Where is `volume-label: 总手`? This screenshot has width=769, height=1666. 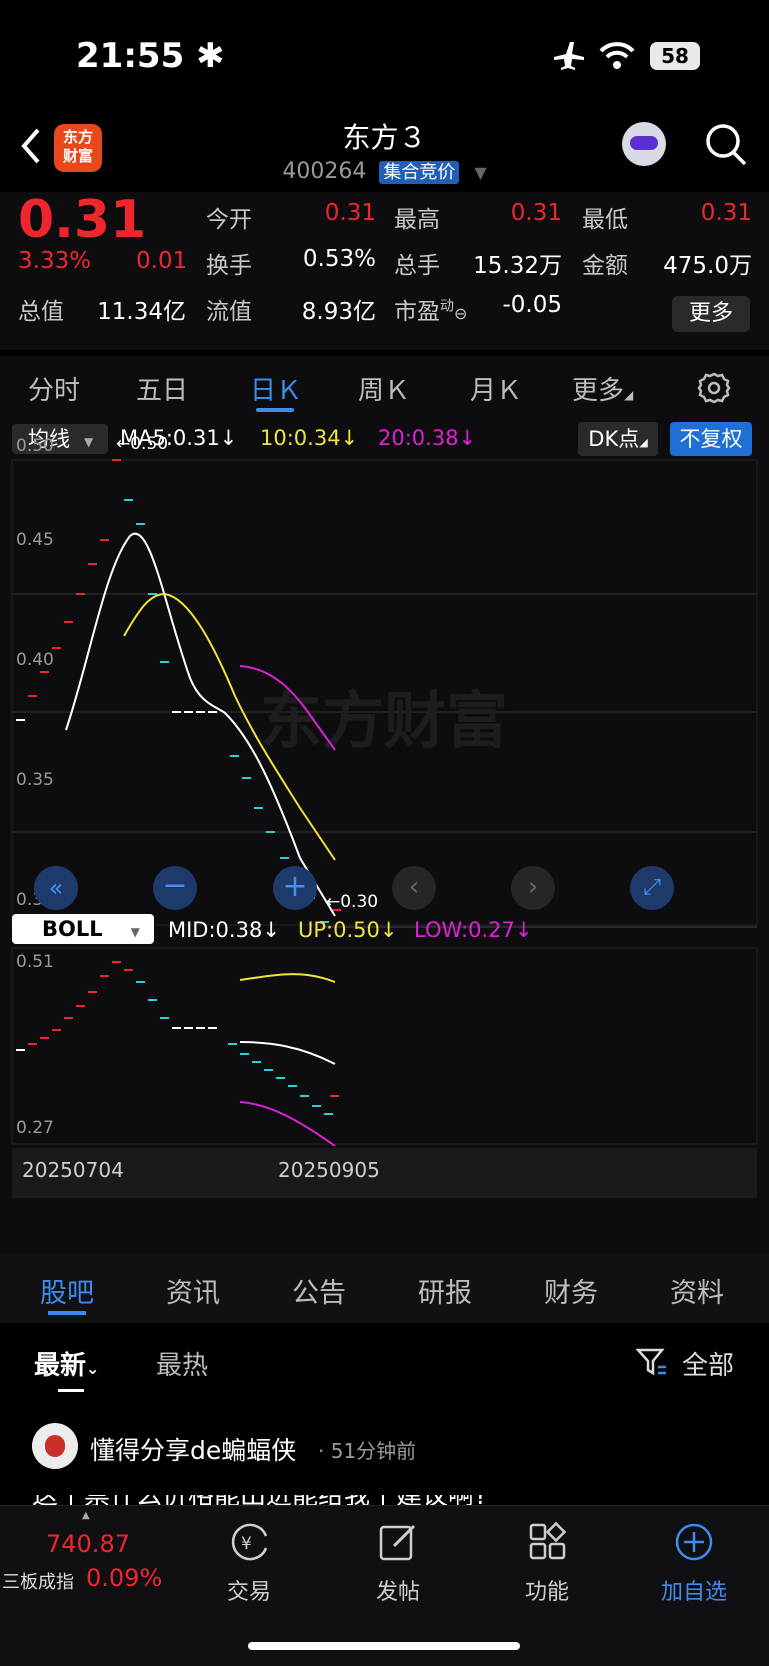
volume-label: 总手 is located at coordinates (417, 266).